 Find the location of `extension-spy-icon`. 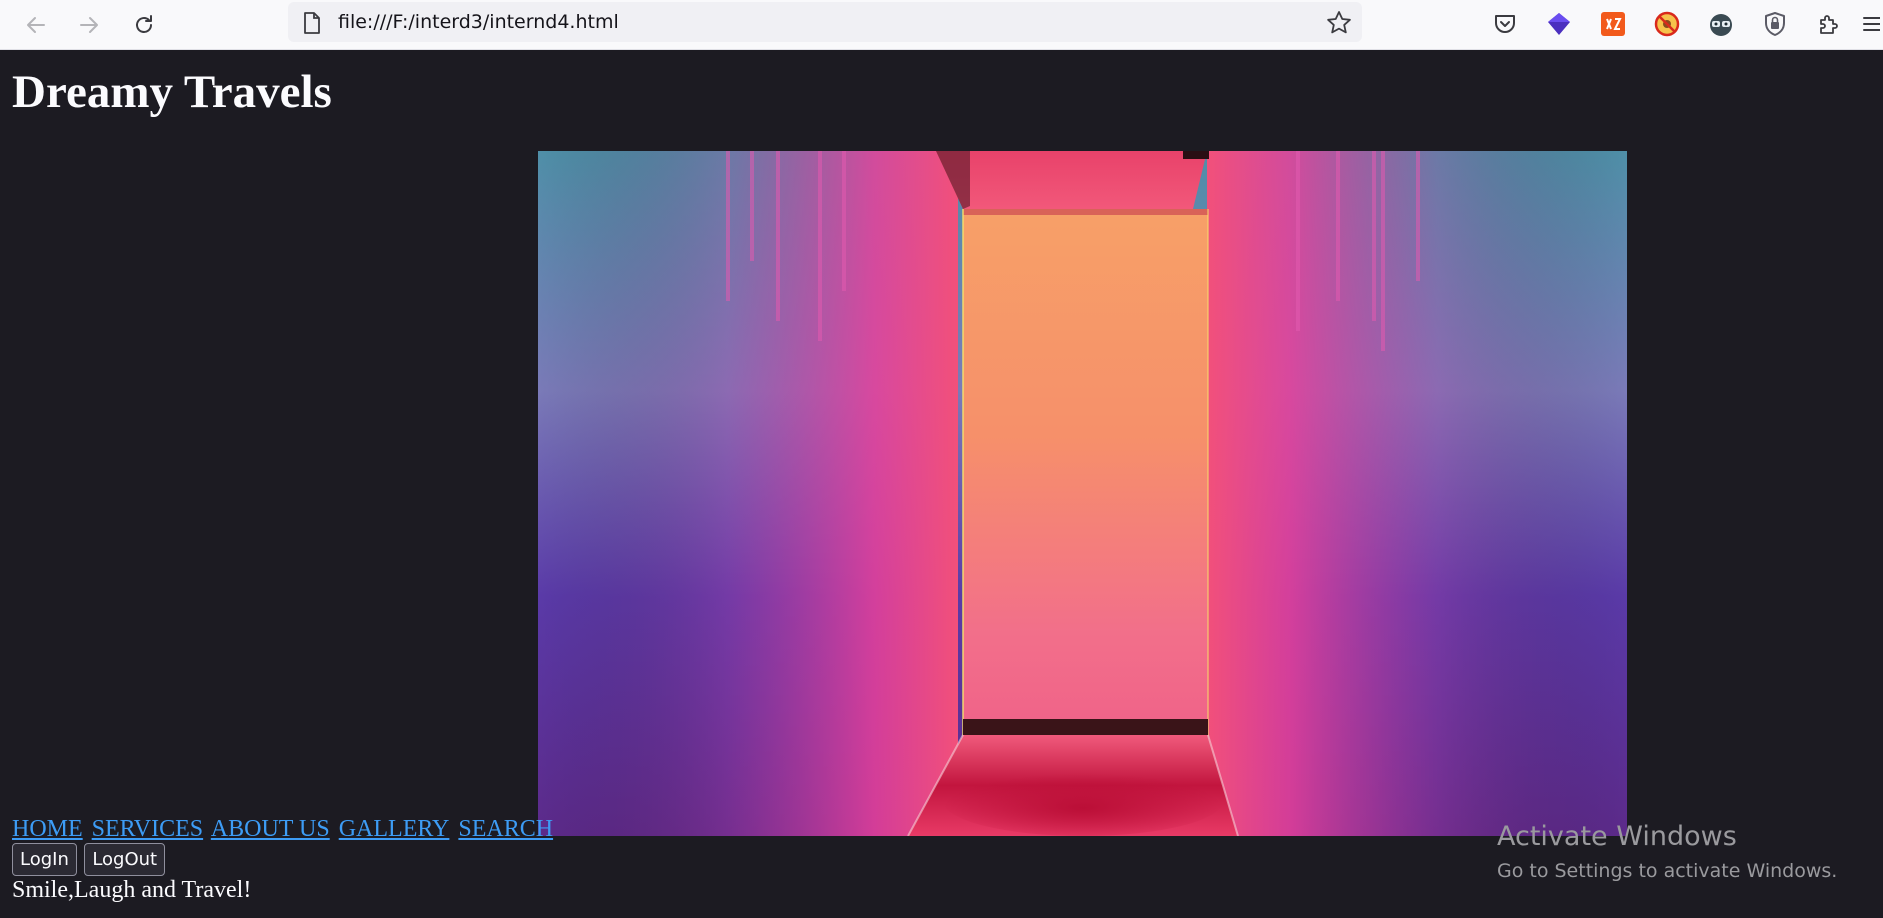

extension-spy-icon is located at coordinates (1721, 25).